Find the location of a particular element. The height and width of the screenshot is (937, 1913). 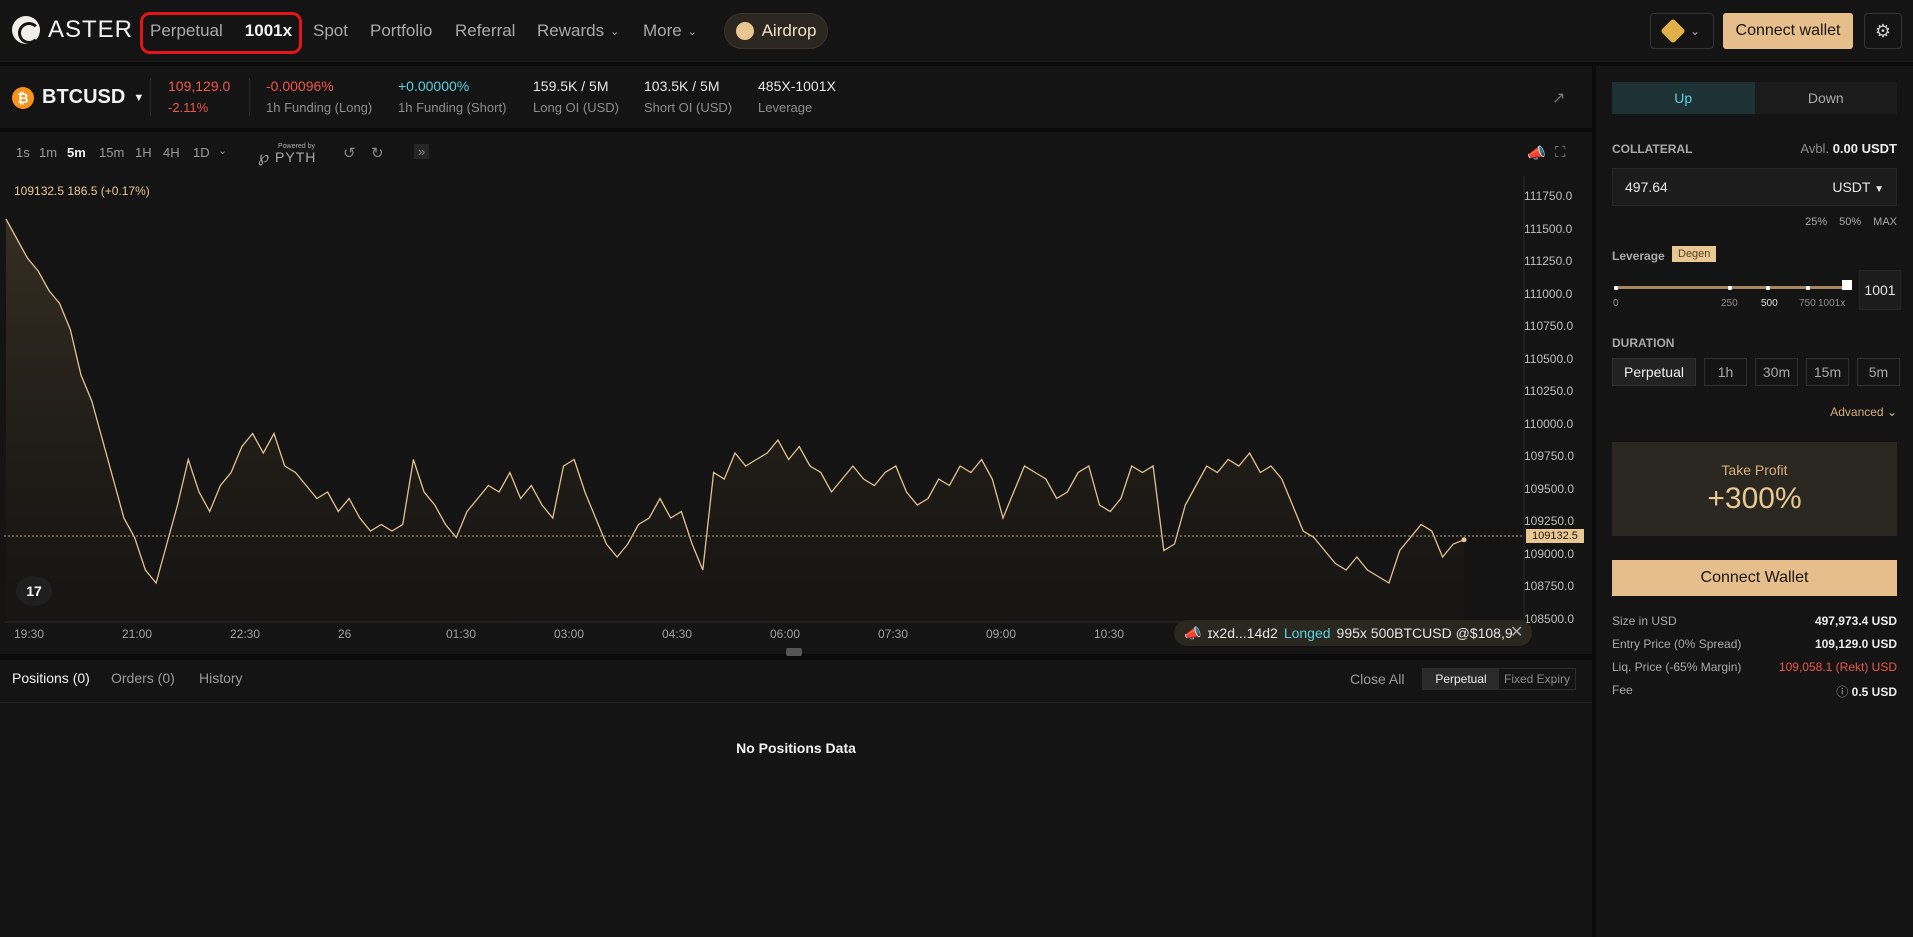

price-tick: 111250.0 is located at coordinates (1548, 261).